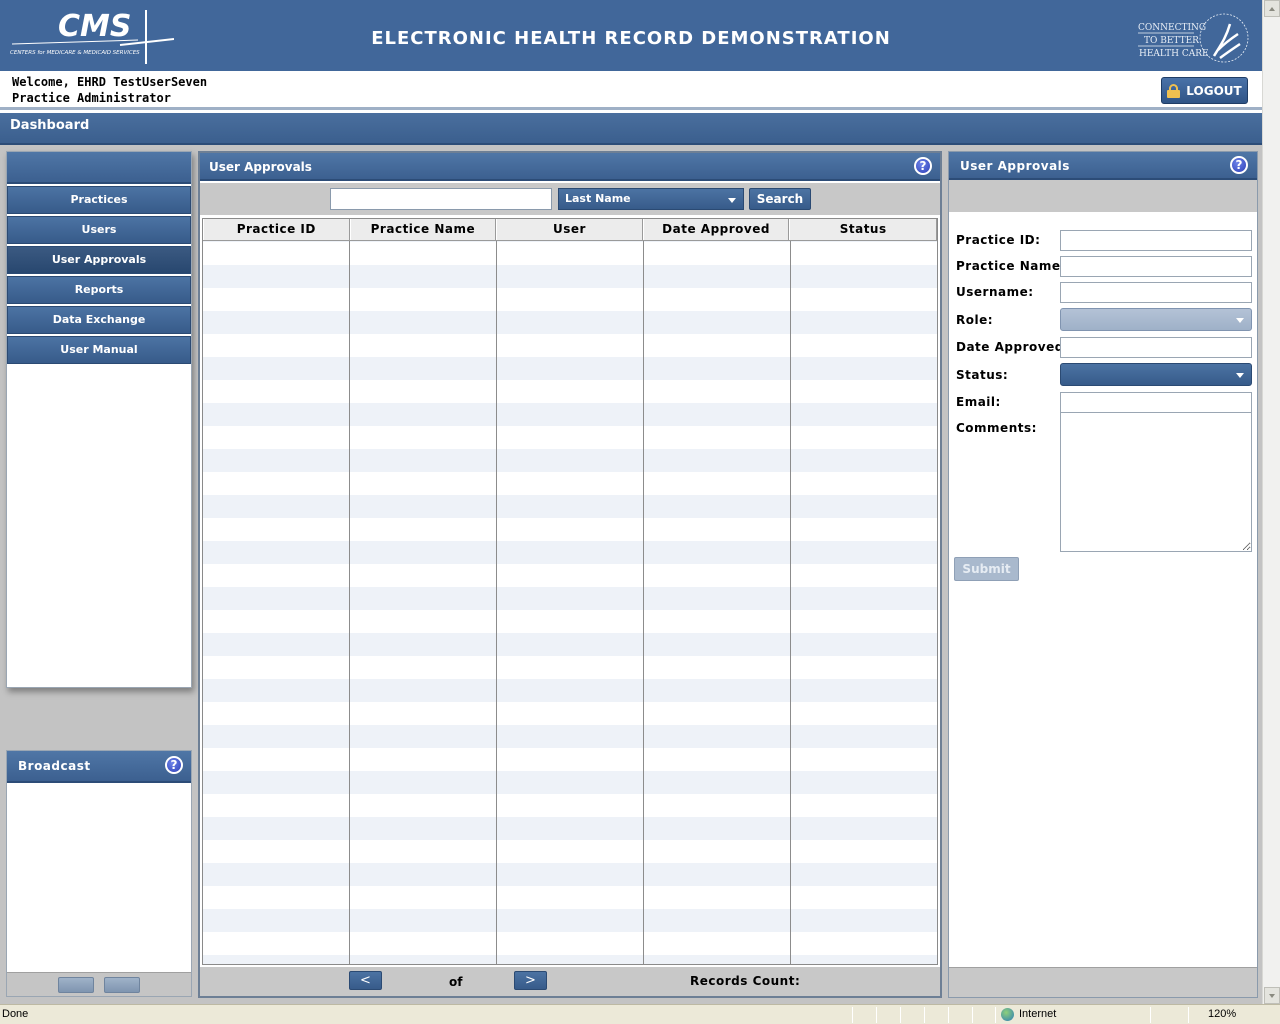  I want to click on hhs-tagline-2: TO BETTER, so click(1171, 41).